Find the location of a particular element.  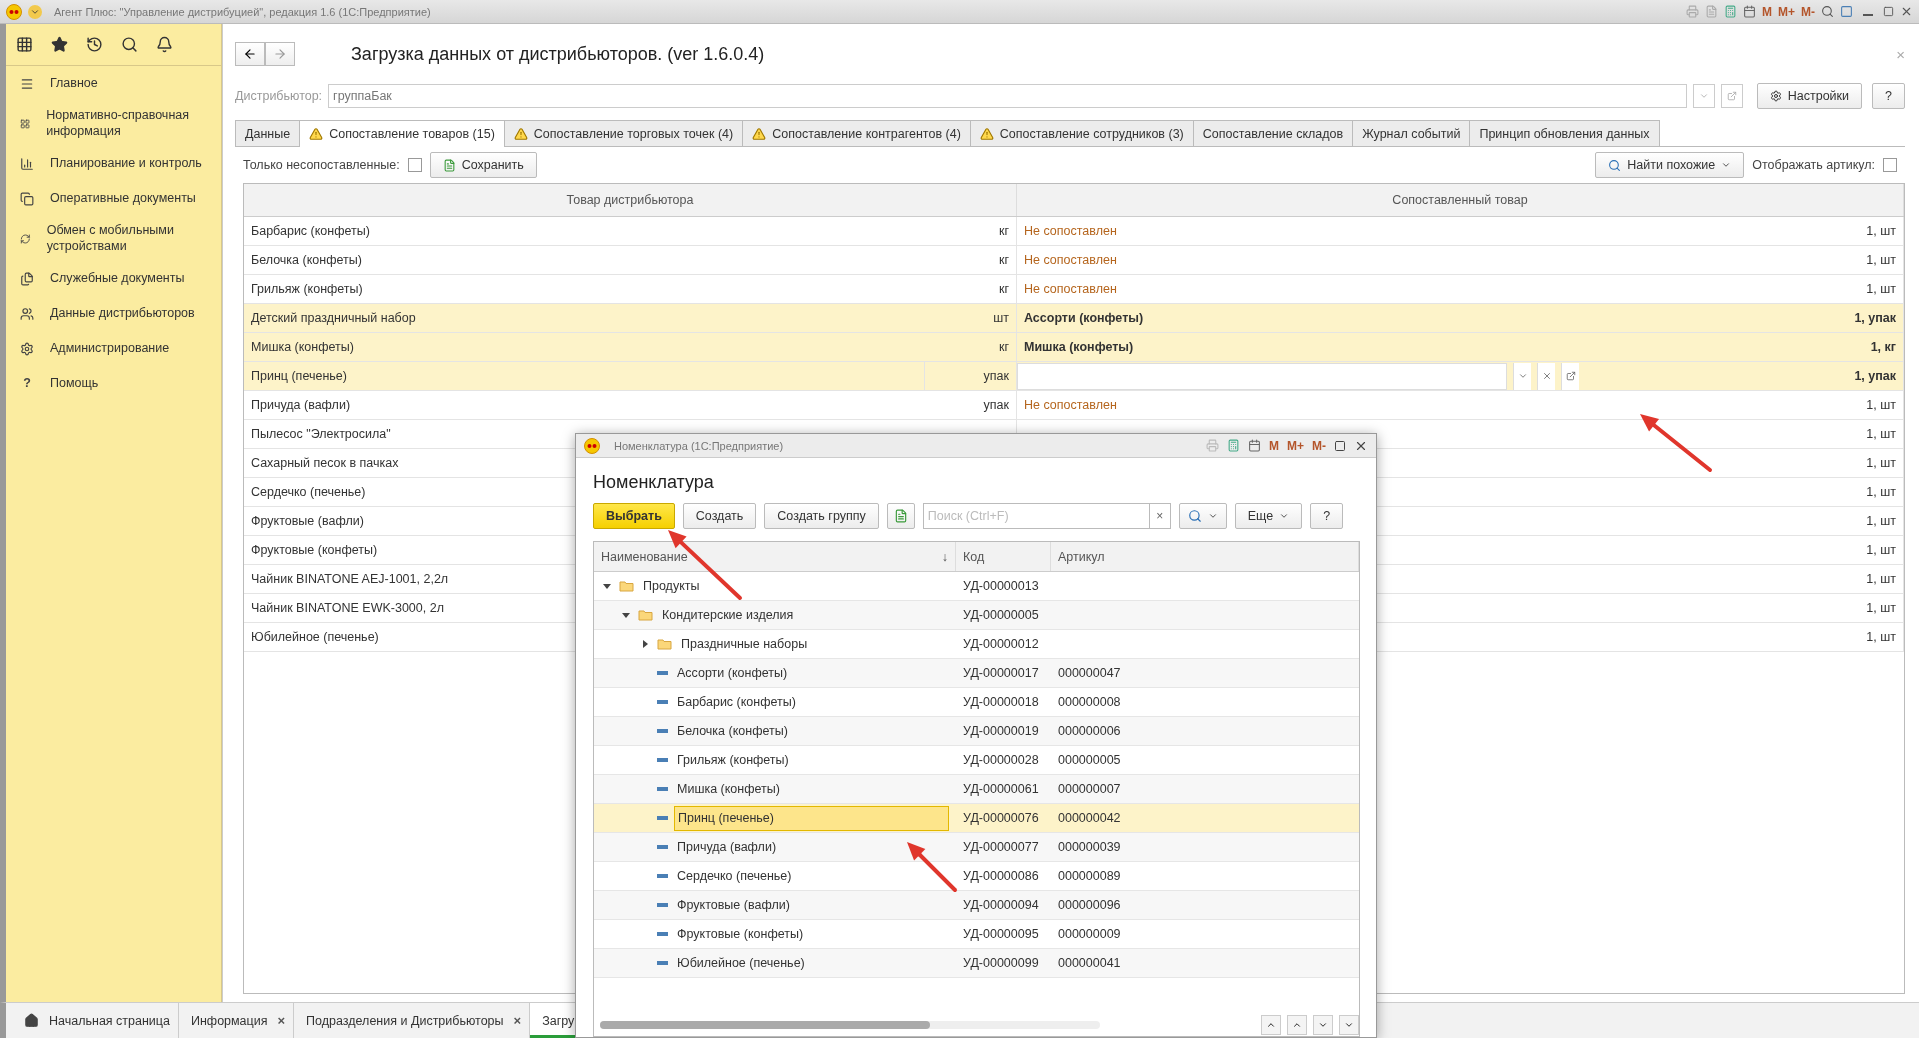

code-cell-text: УД-00000061 is located at coordinates (1001, 789).